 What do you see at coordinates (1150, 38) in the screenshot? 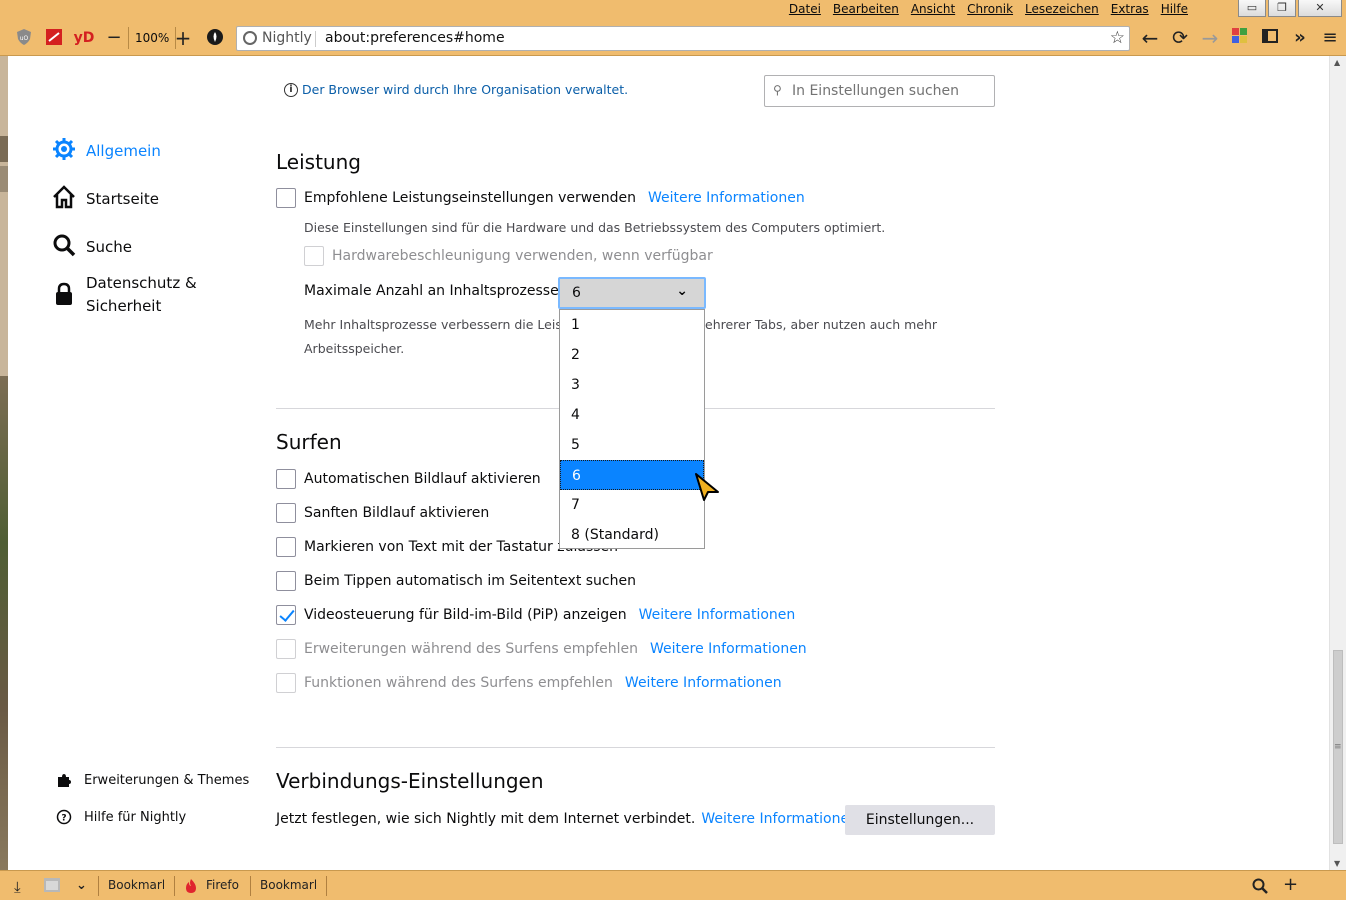
I see `back-arrow-icon: ←` at bounding box center [1150, 38].